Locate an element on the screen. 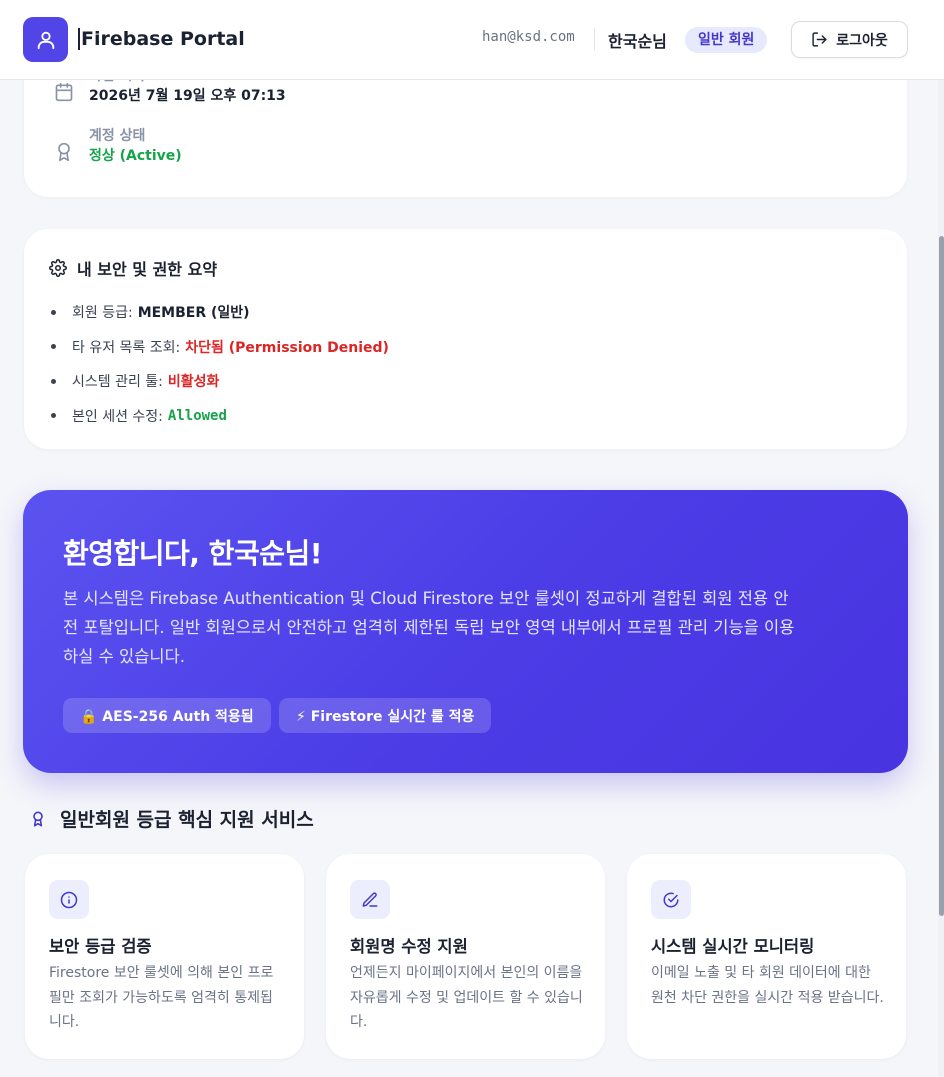  perm-value: Allowed is located at coordinates (197, 415).